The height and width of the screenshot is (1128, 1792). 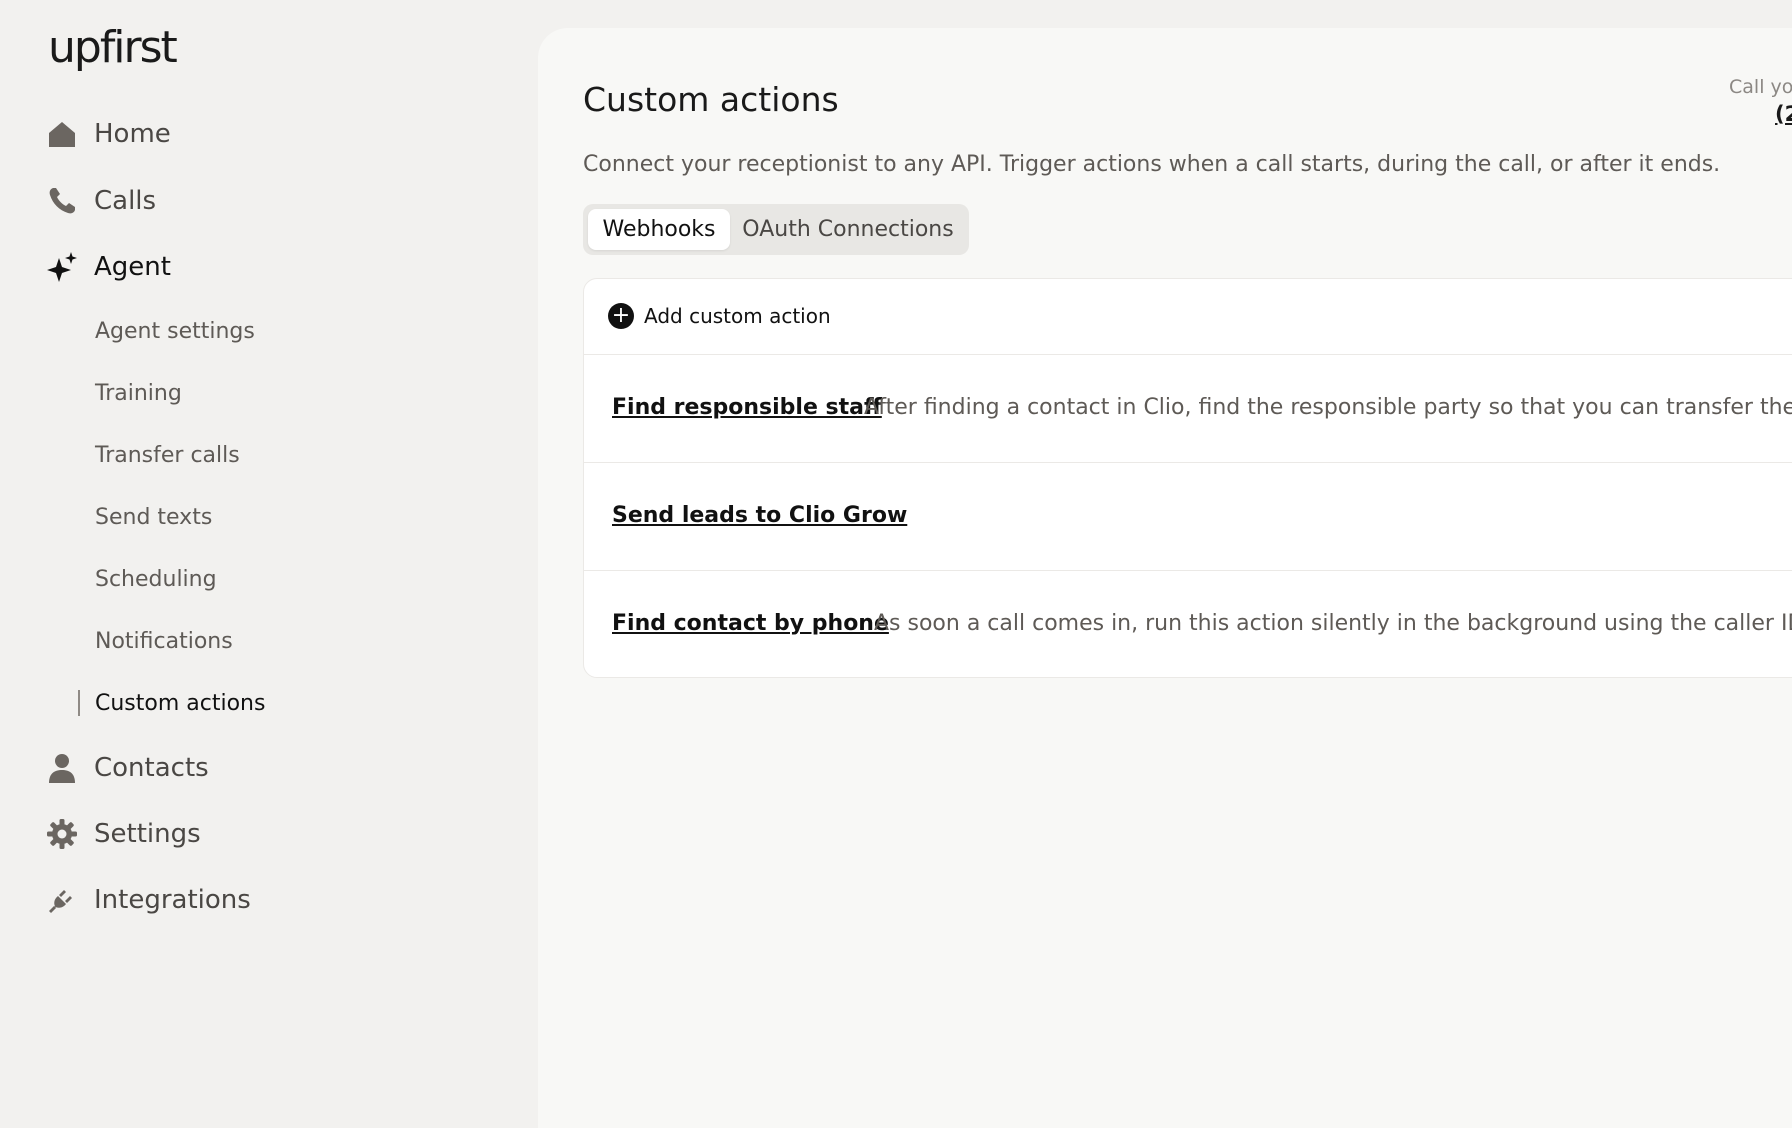 What do you see at coordinates (1760, 87) in the screenshot?
I see `call-label: Call you` at bounding box center [1760, 87].